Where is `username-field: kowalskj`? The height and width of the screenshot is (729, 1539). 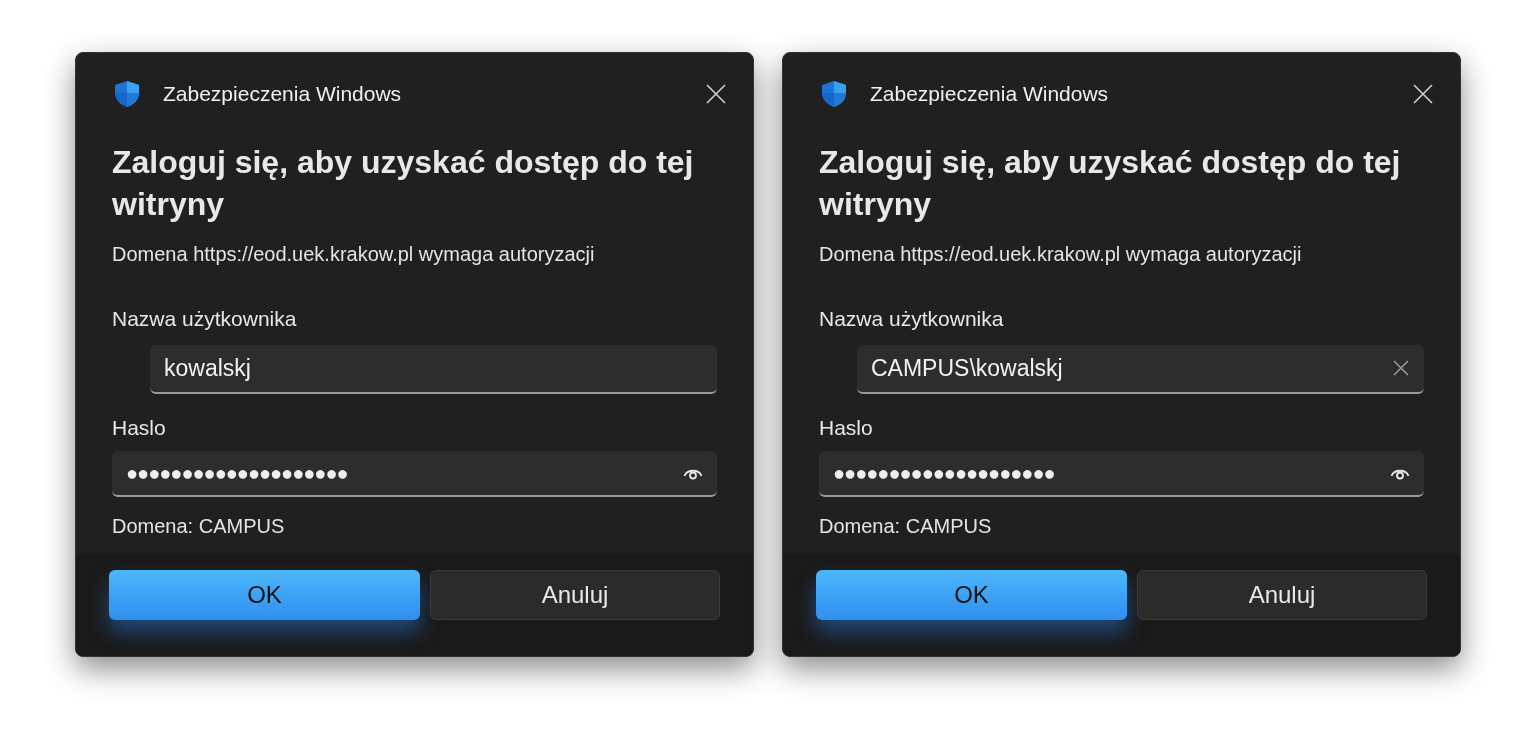
username-field: kowalskj is located at coordinates (433, 369).